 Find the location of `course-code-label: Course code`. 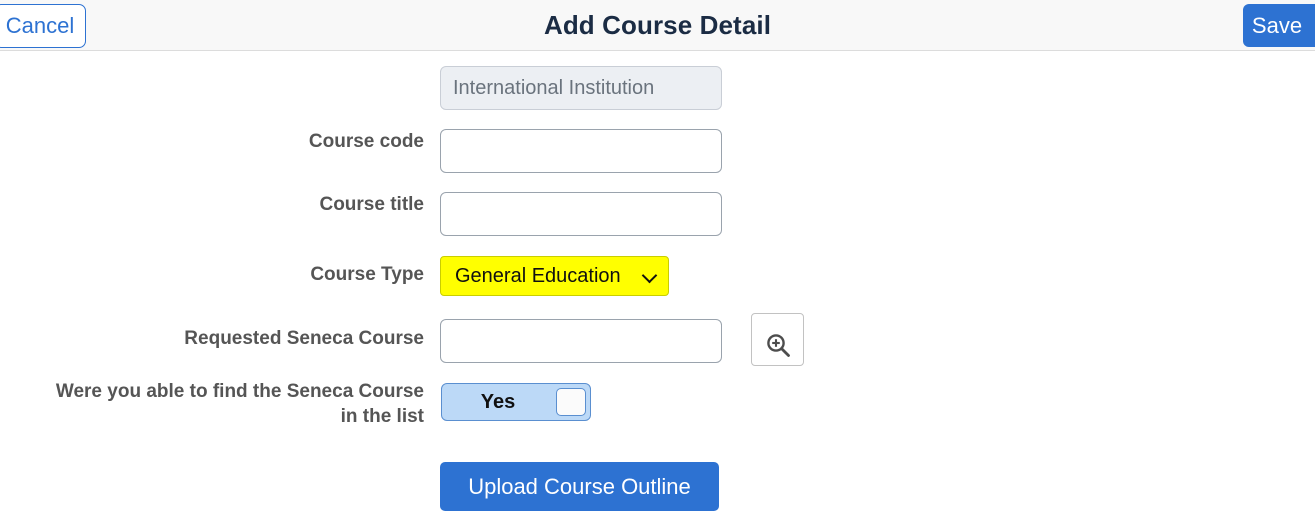

course-code-label: Course code is located at coordinates (366, 141).